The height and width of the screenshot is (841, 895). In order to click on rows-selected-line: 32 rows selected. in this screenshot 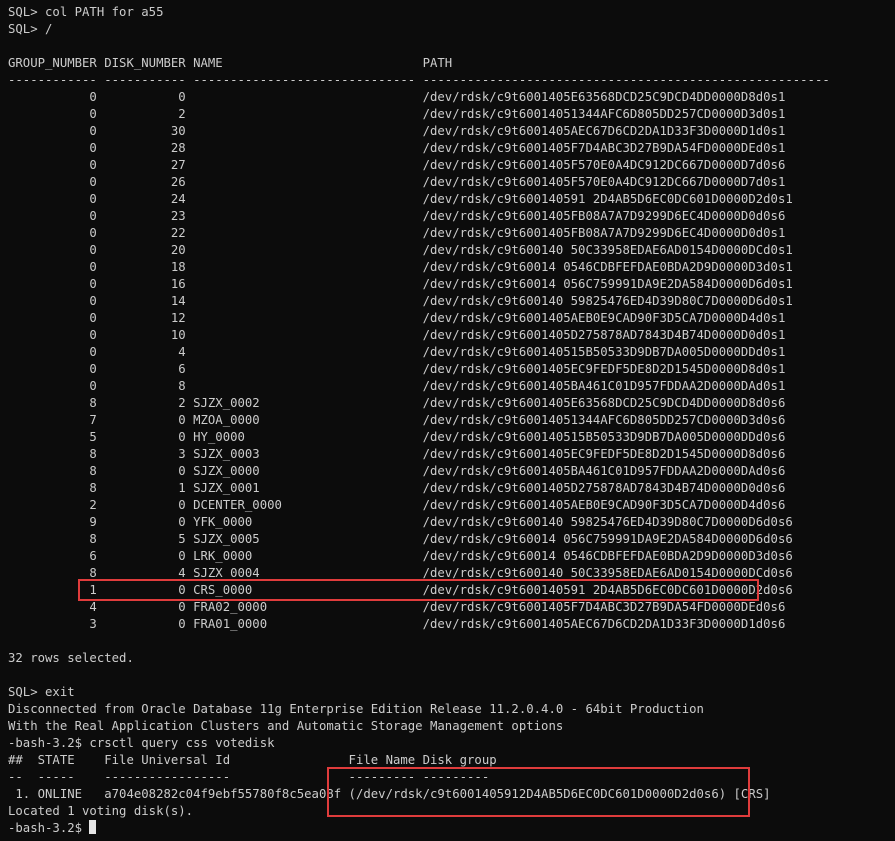, I will do `click(71, 658)`.